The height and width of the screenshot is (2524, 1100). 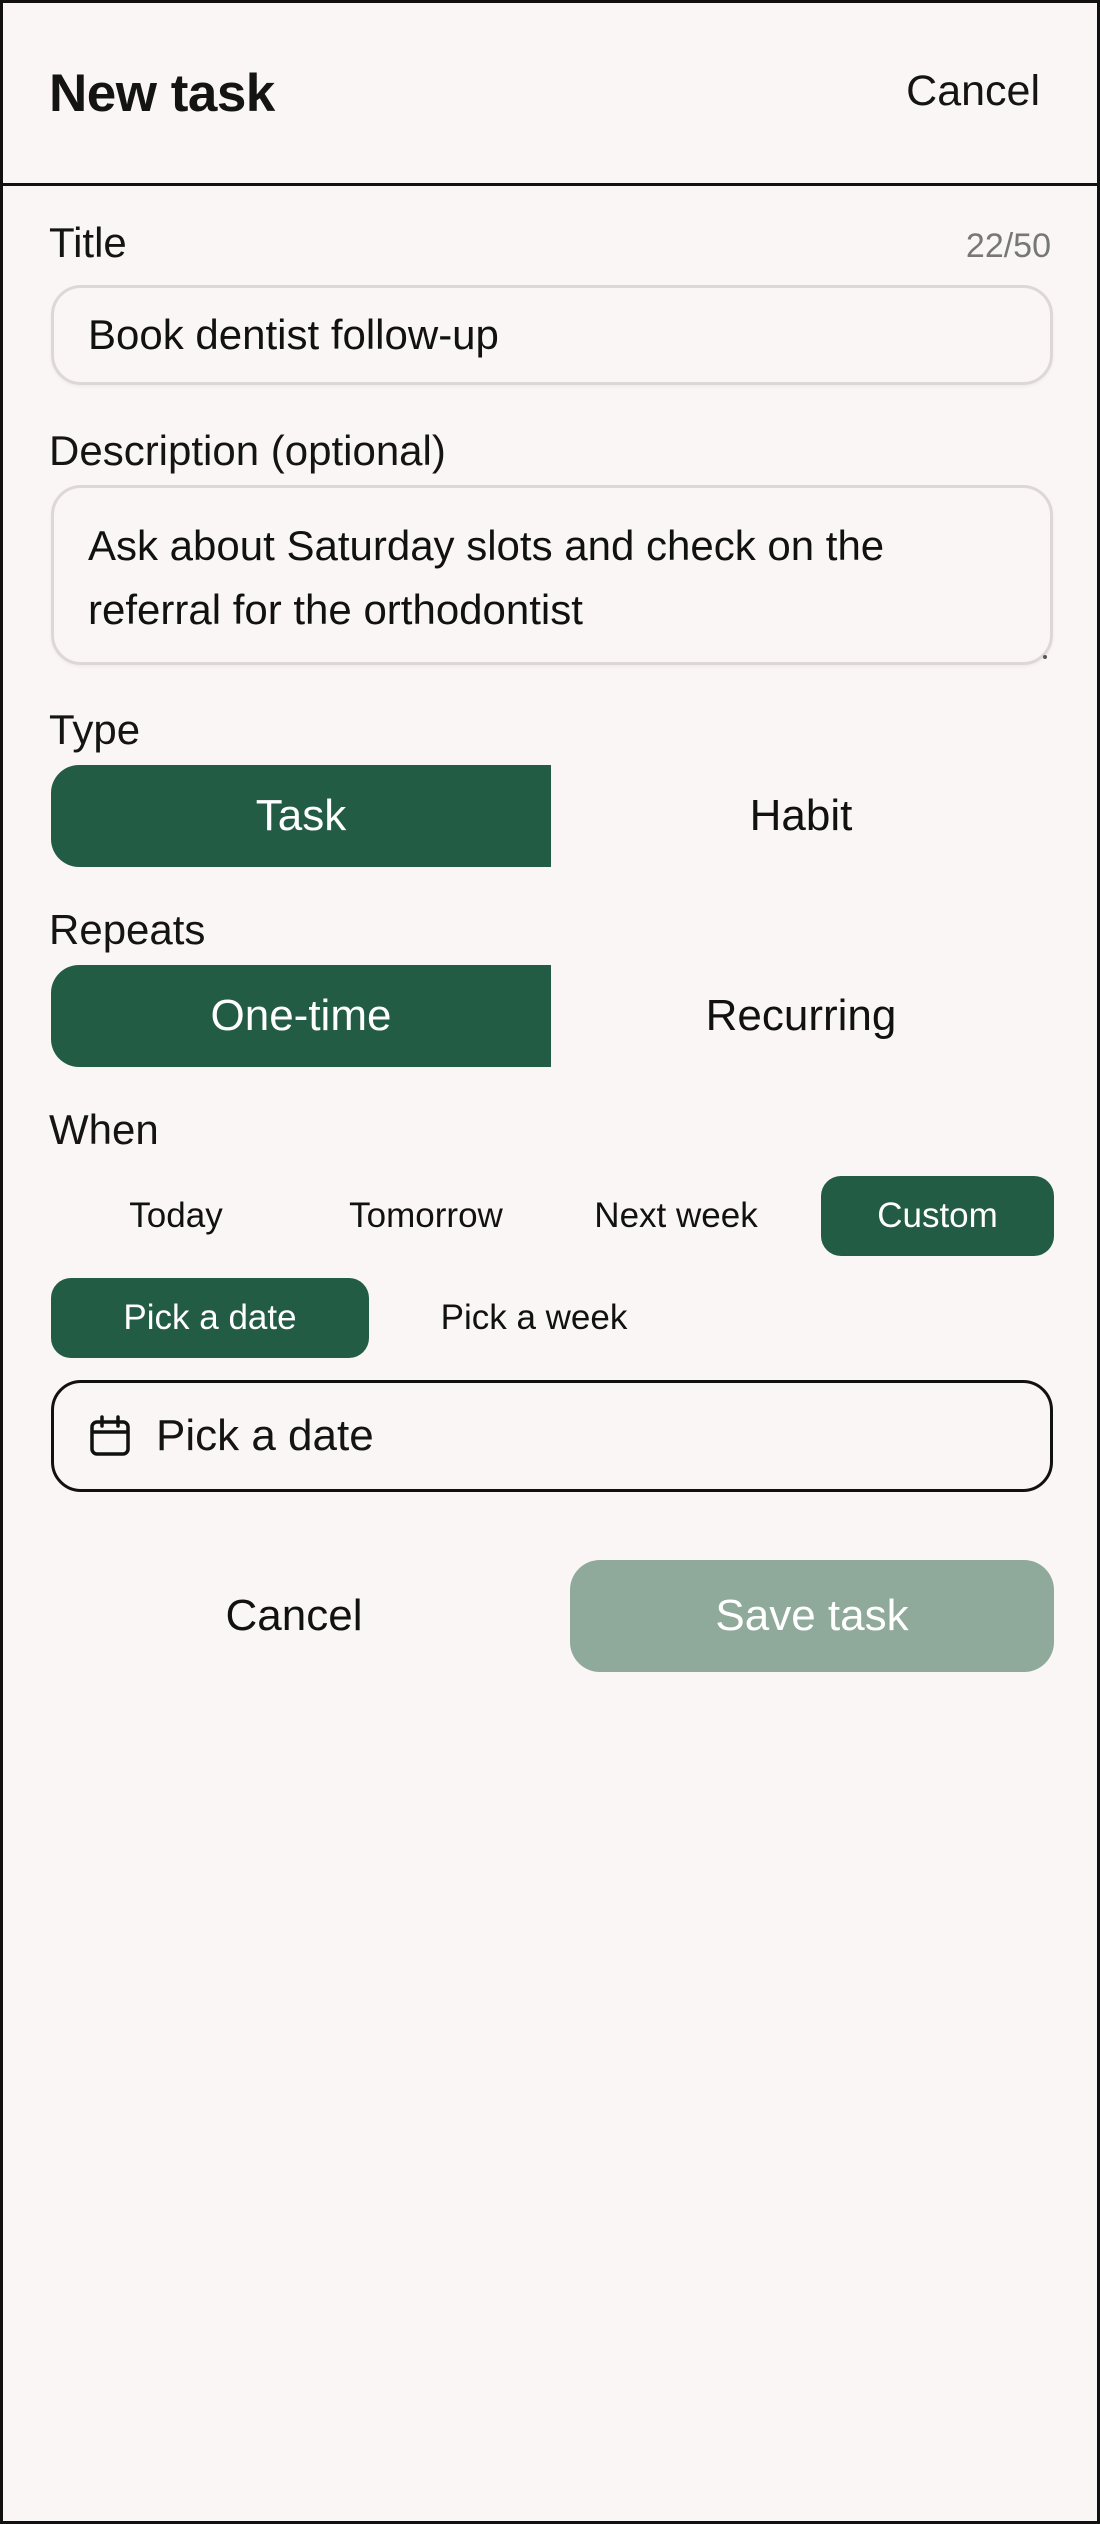 What do you see at coordinates (426, 1216) in the screenshot?
I see `when-option-tomorrow: Tomorrow` at bounding box center [426, 1216].